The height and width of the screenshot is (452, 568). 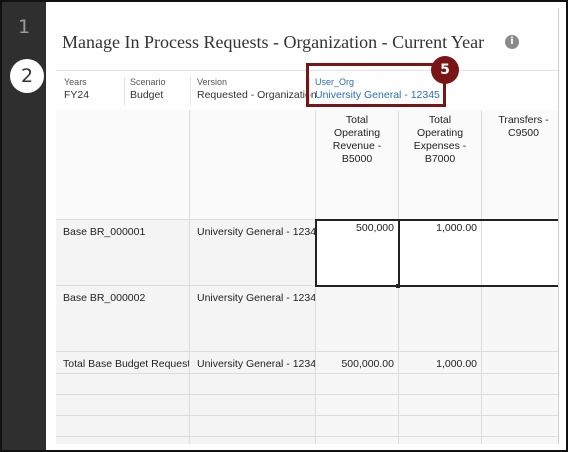 What do you see at coordinates (257, 95) in the screenshot?
I see `pov-version-value: Requested - Organization` at bounding box center [257, 95].